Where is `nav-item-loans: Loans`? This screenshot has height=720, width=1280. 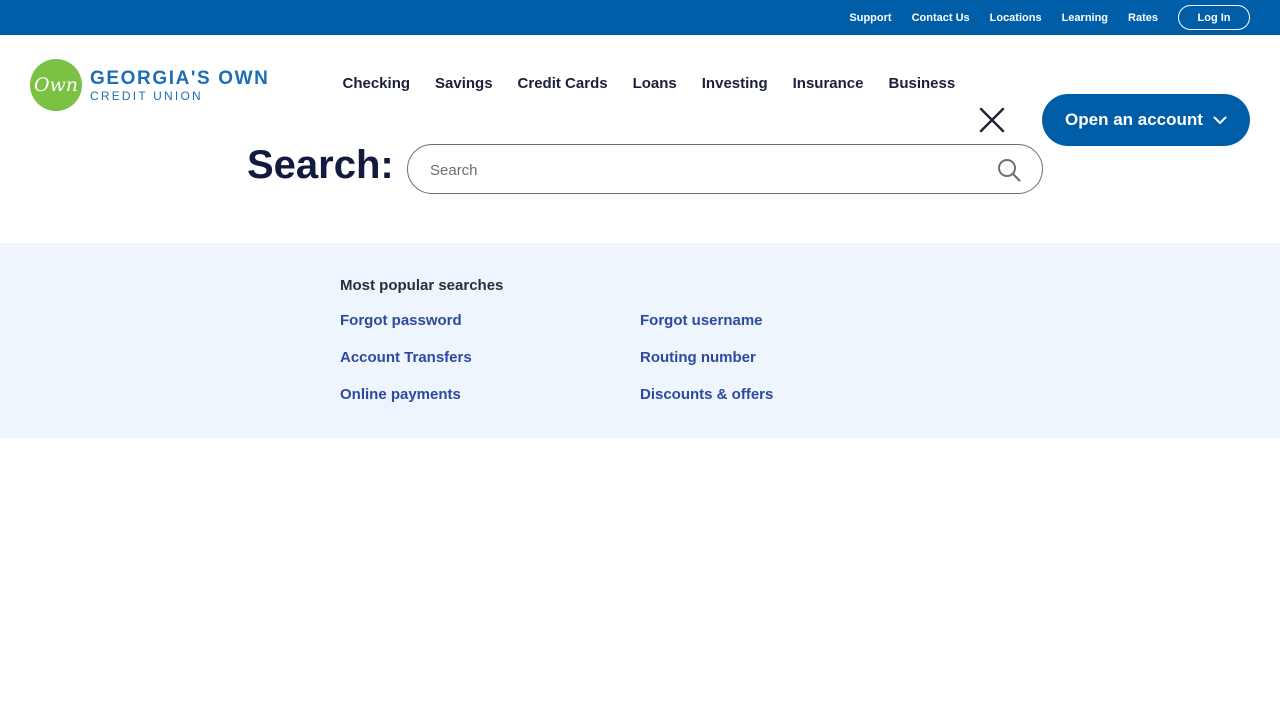
nav-item-loans: Loans is located at coordinates (655, 83).